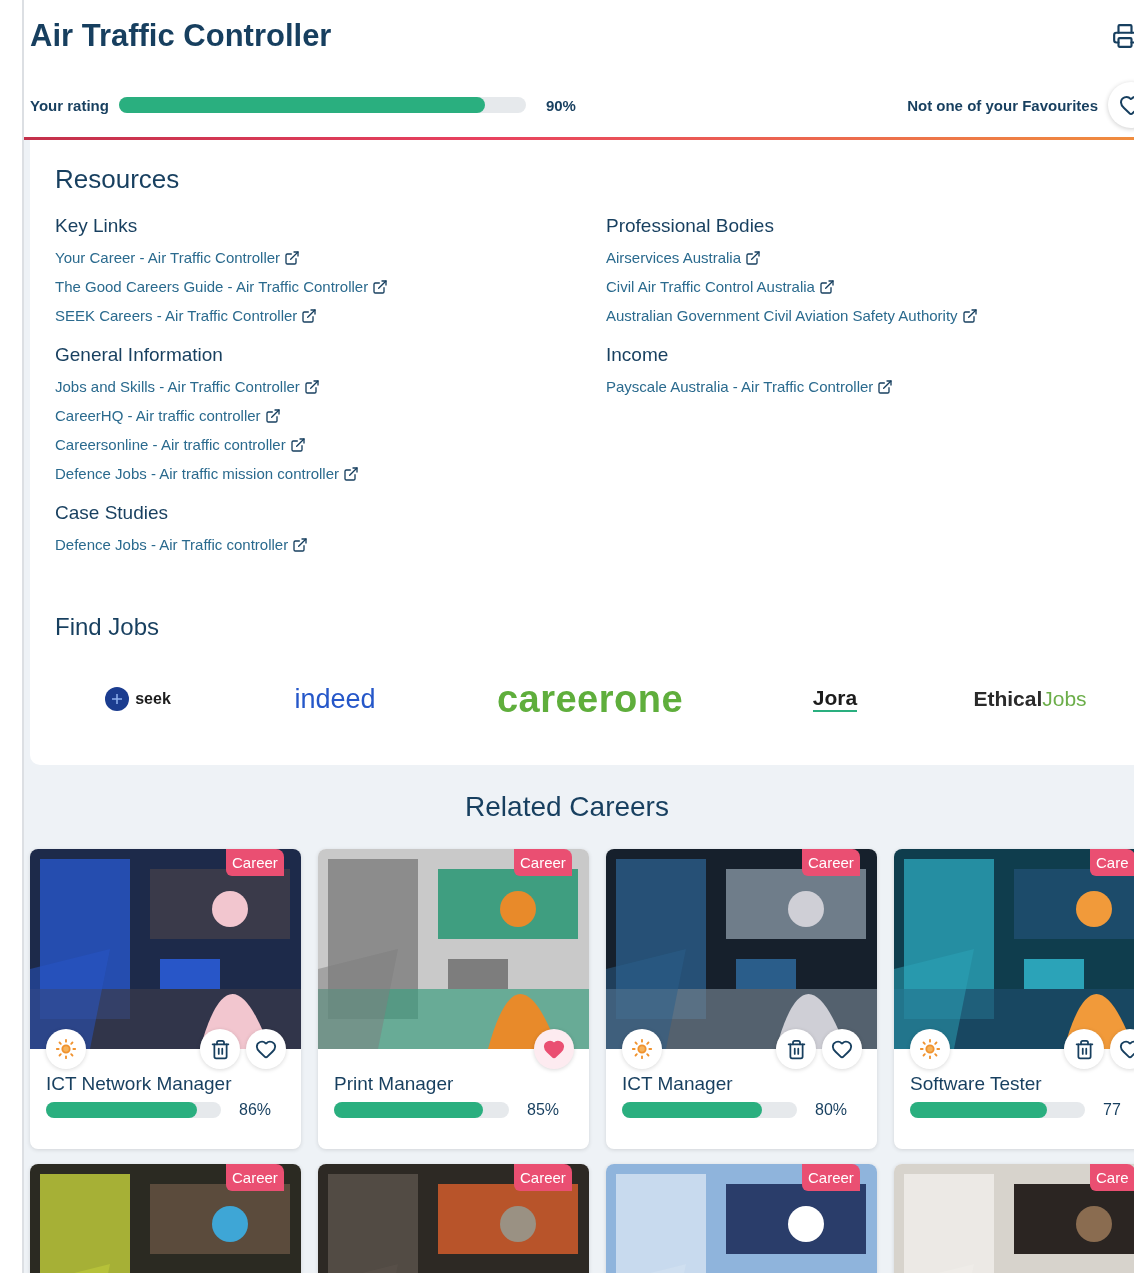 The image size is (1134, 1273). What do you see at coordinates (1014, 999) in the screenshot?
I see `career-card: Care Software Tester 77` at bounding box center [1014, 999].